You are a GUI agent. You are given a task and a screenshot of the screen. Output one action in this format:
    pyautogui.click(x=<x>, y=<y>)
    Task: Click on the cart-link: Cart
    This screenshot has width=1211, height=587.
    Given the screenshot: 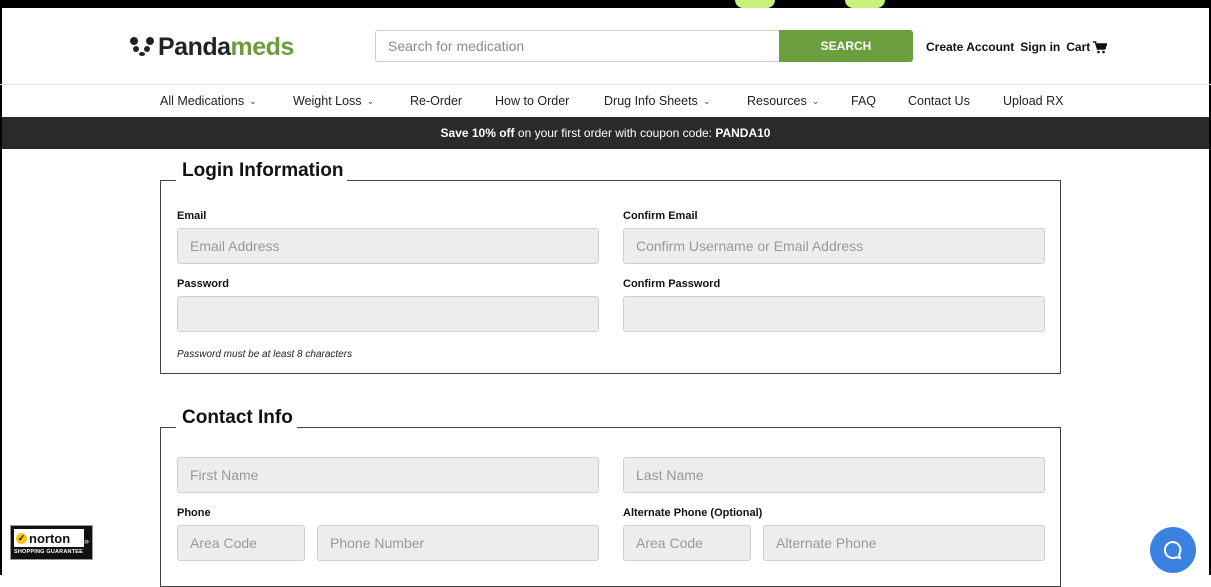 What is the action you would take?
    pyautogui.click(x=1087, y=47)
    